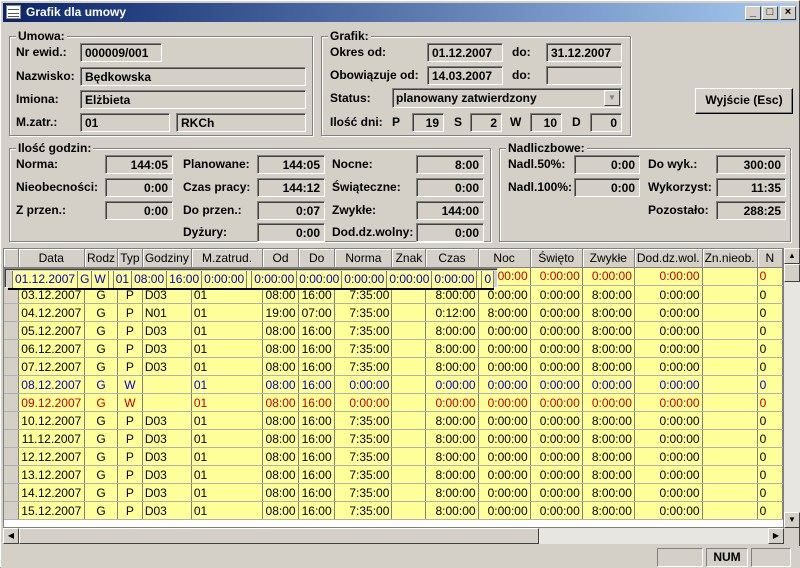 The height and width of the screenshot is (568, 800). I want to click on norma-field: 144:05, so click(139, 164).